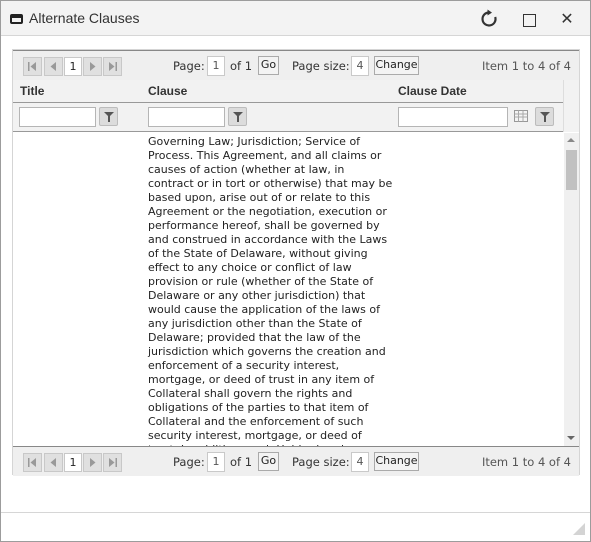 The width and height of the screenshot is (591, 542). Describe the element at coordinates (296, 117) in the screenshot. I see `filter-row` at that location.